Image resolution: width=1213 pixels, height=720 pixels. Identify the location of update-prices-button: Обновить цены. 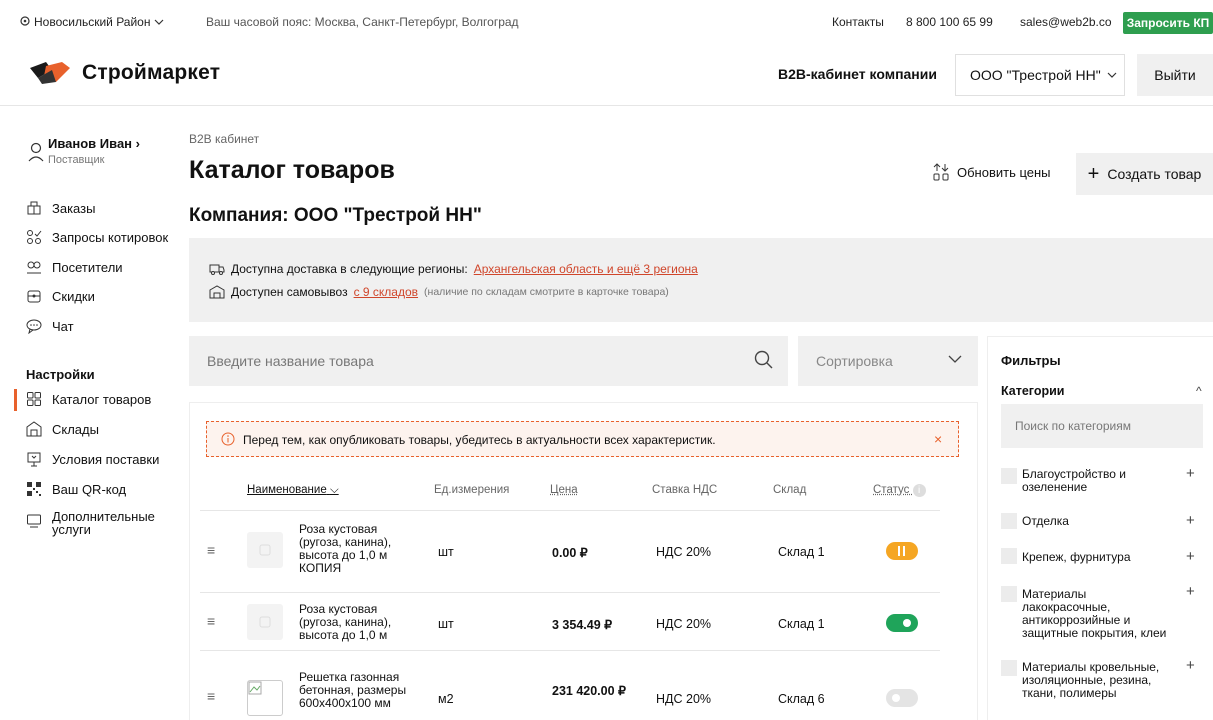
(992, 172).